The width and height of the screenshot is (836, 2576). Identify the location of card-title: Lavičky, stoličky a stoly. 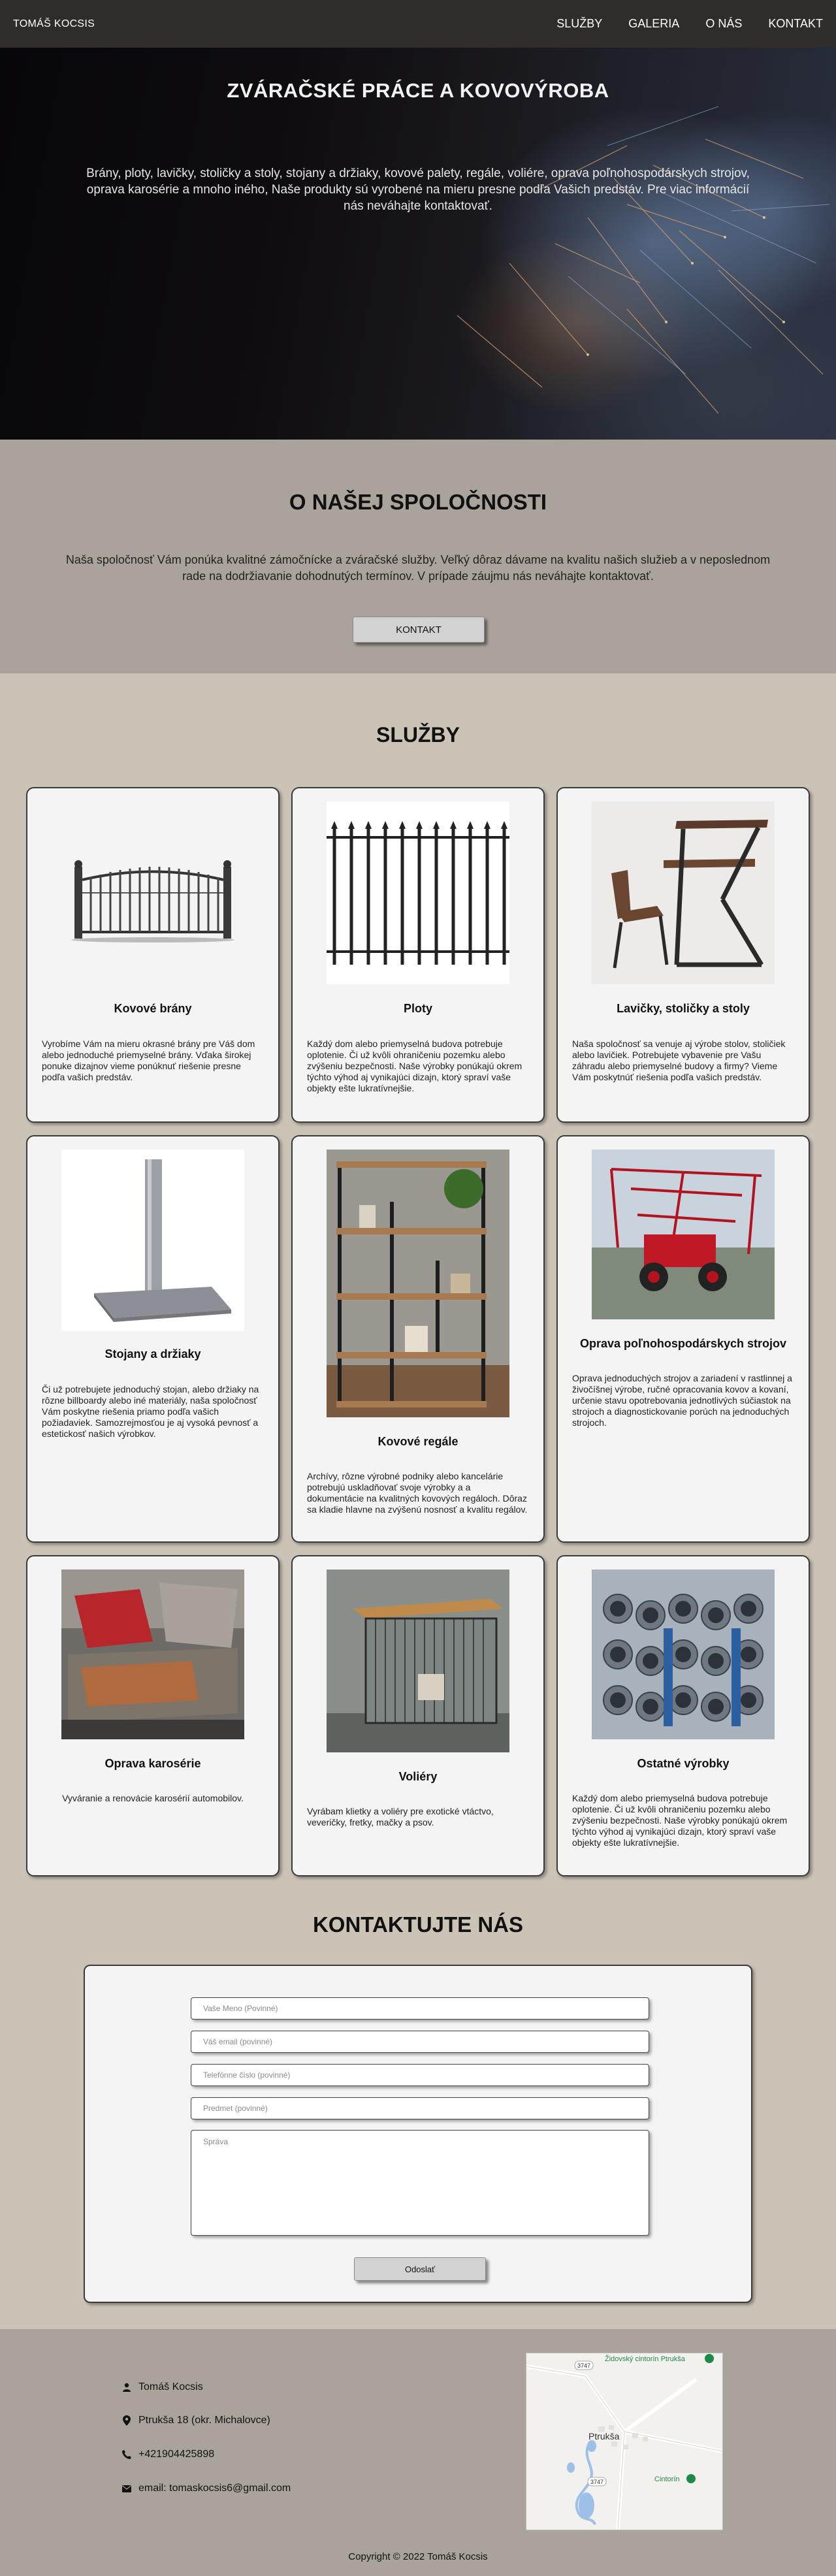
(683, 1009).